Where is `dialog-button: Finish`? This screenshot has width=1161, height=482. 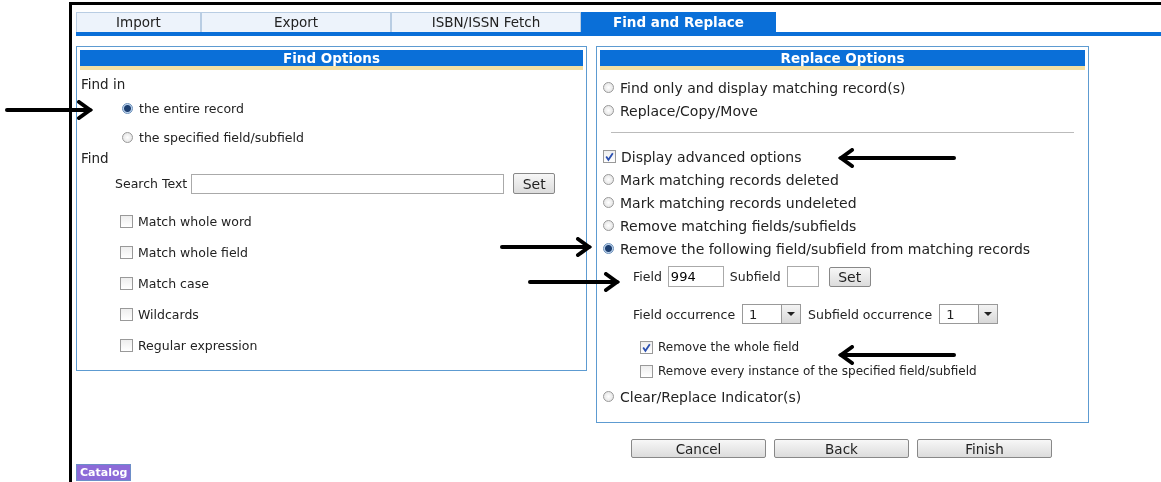
dialog-button: Finish is located at coordinates (984, 448).